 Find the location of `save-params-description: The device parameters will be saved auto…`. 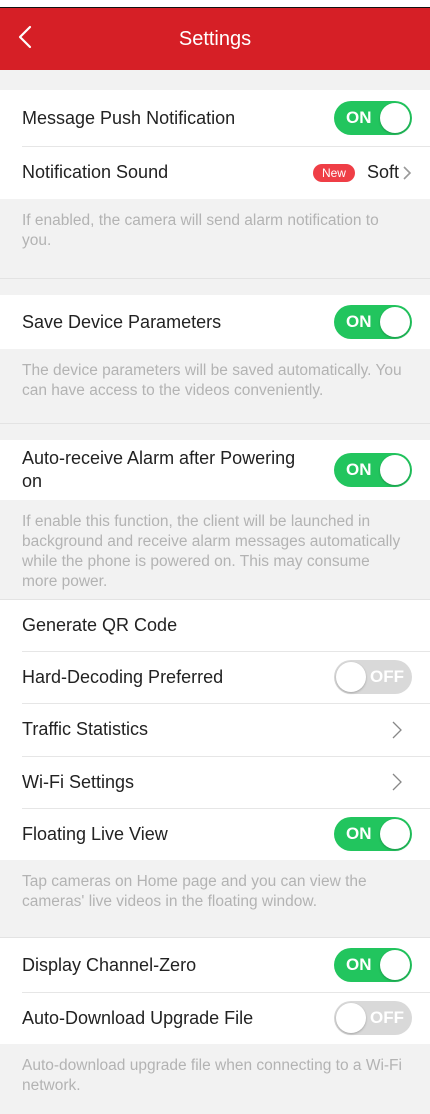

save-params-description: The device parameters will be saved auto… is located at coordinates (215, 386).